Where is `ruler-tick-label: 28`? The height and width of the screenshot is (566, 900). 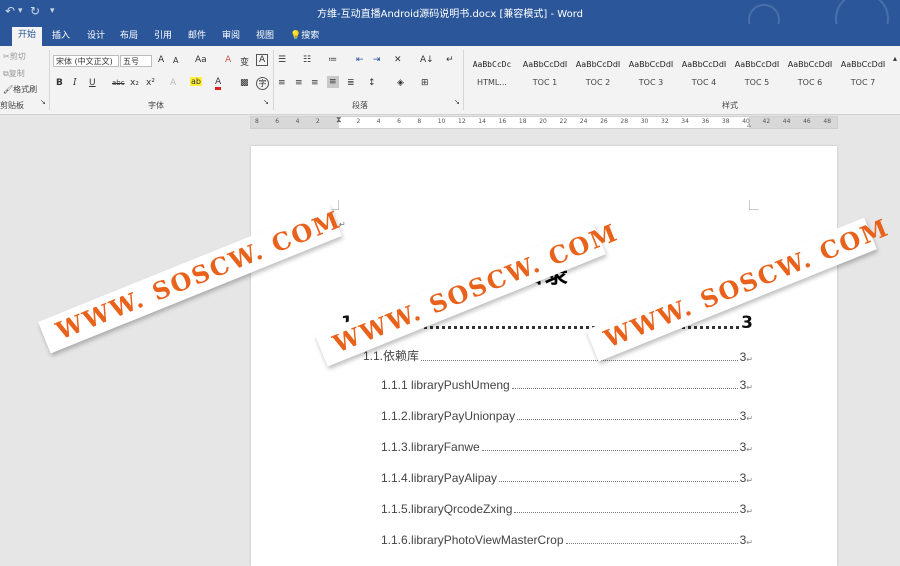
ruler-tick-label: 28 is located at coordinates (624, 121).